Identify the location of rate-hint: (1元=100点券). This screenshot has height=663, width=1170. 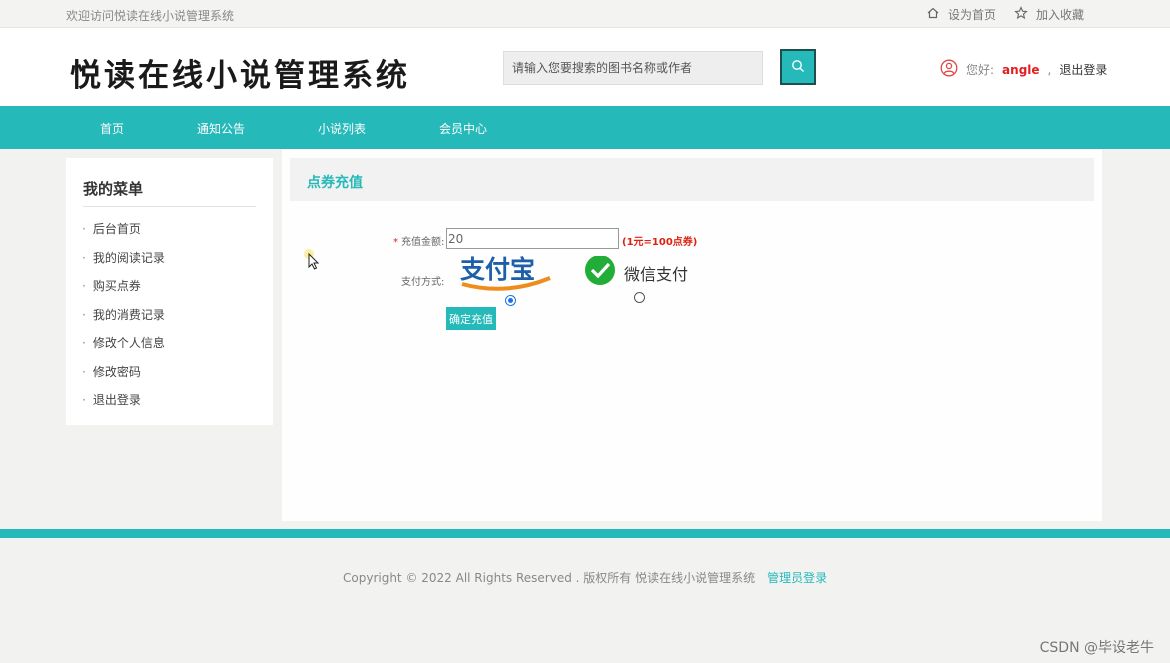
(660, 242).